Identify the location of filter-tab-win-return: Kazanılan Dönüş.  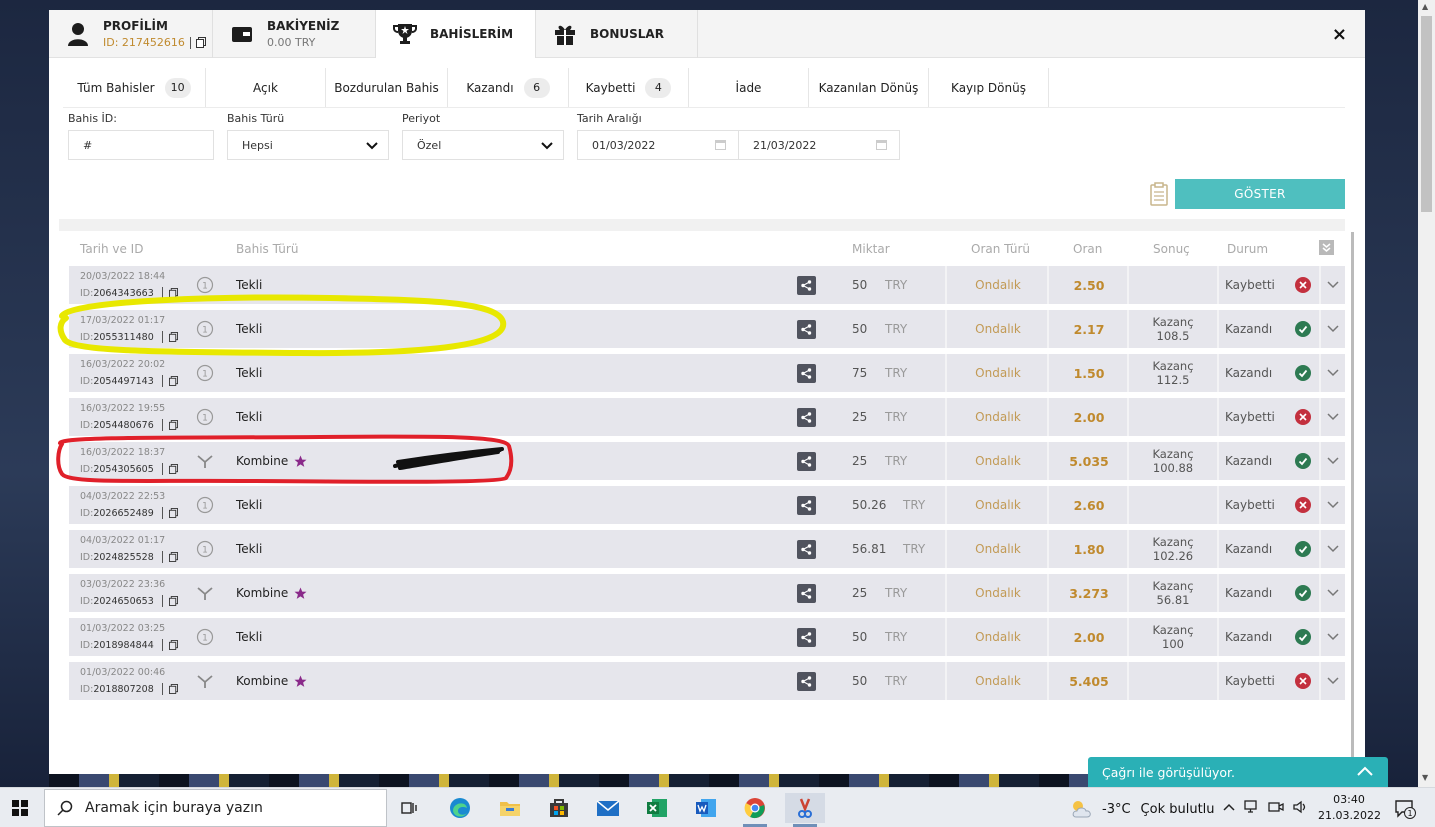
(869, 87).